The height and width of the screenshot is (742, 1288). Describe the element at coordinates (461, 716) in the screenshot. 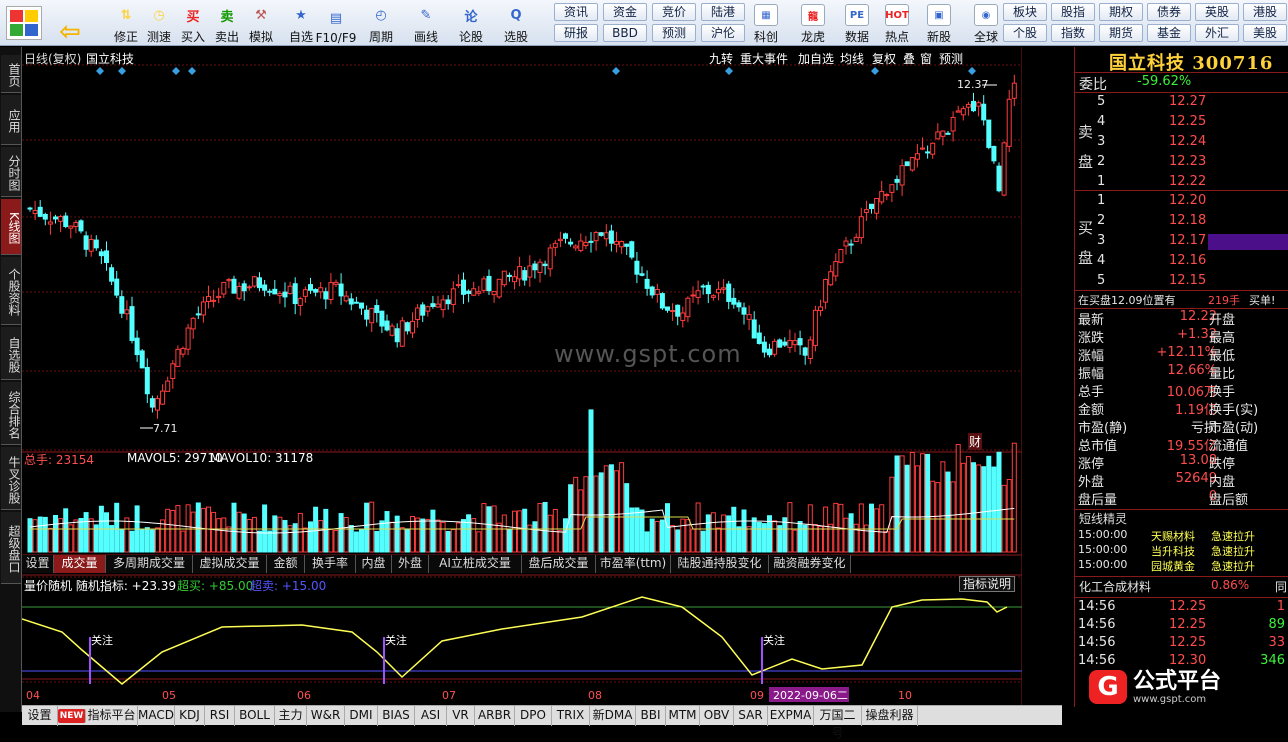

I see `indicator-tab-12: VR` at that location.